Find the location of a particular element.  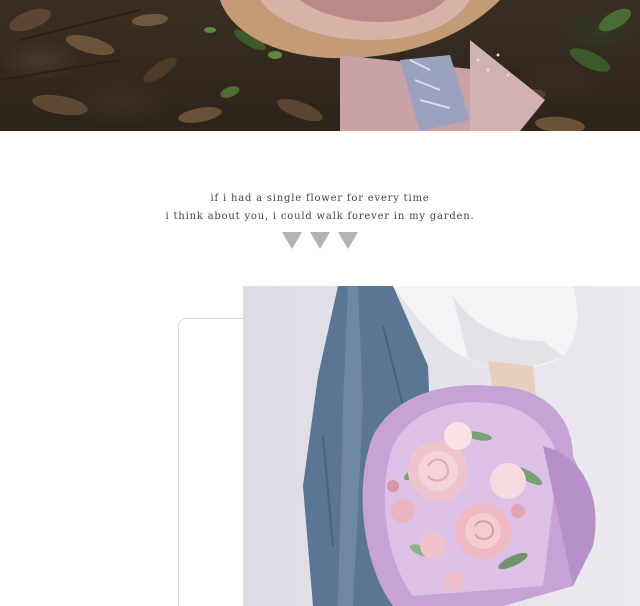

scroll-down-arrows is located at coordinates (322, 241).